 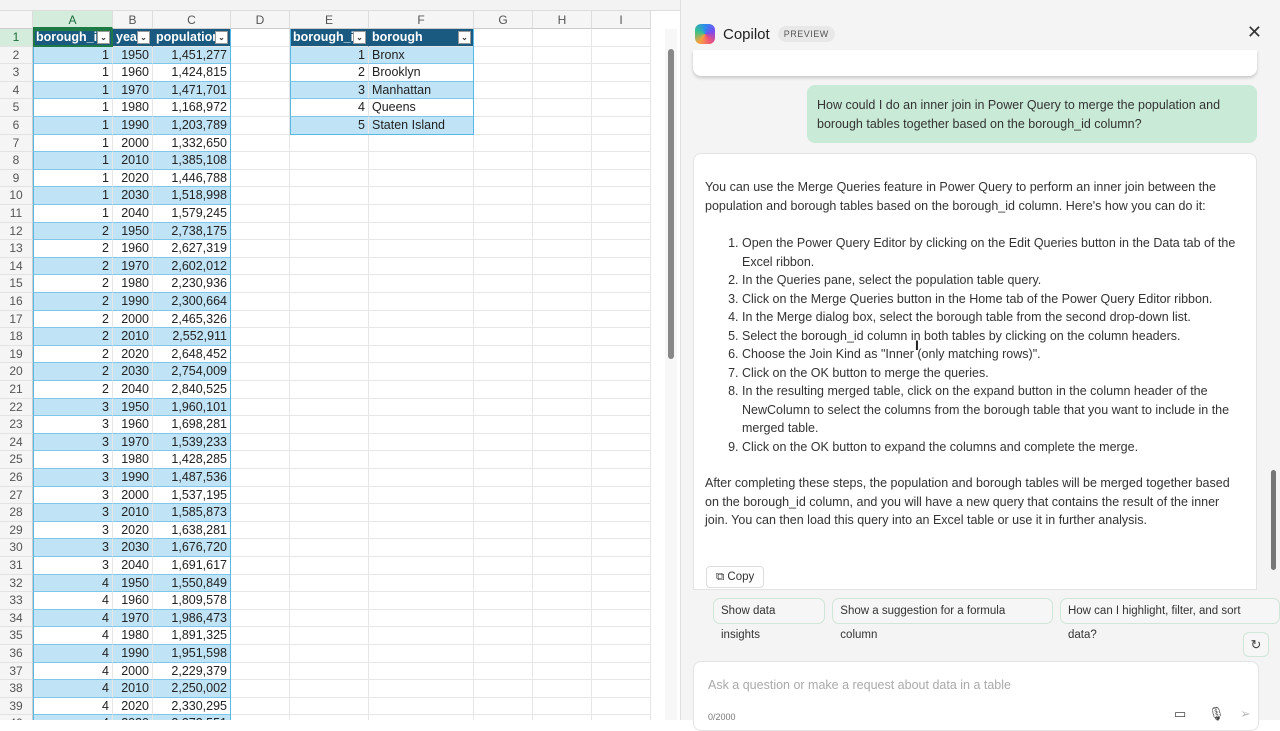 What do you see at coordinates (260, 20) in the screenshot?
I see `column-header-D: D` at bounding box center [260, 20].